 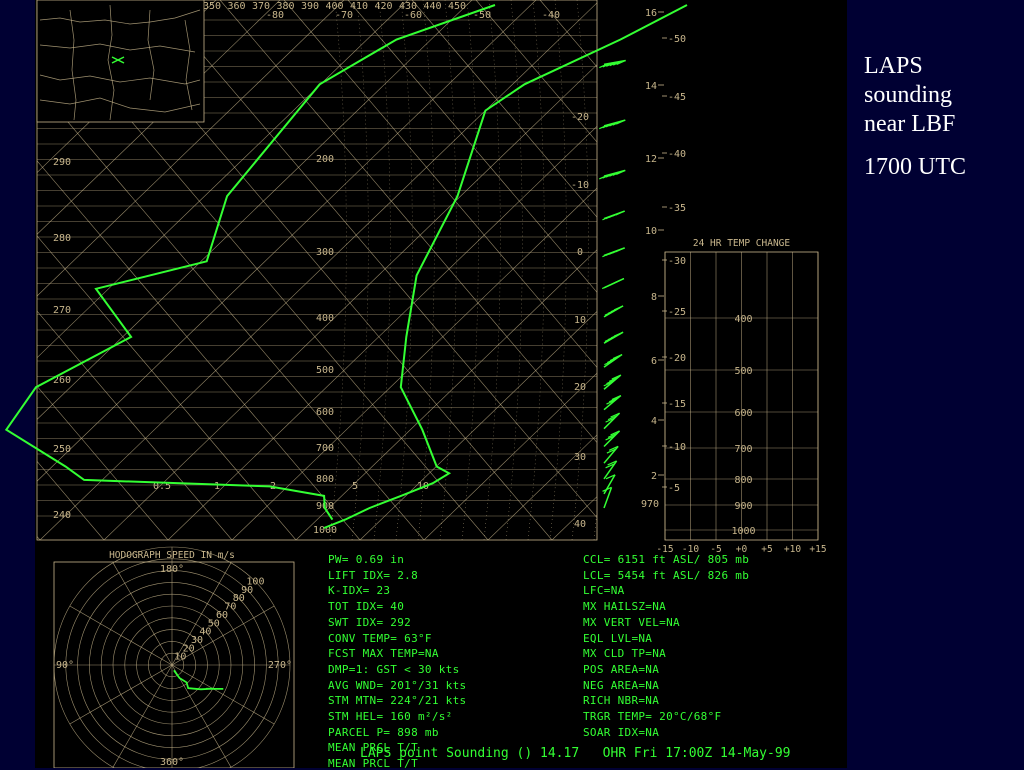 What do you see at coordinates (766, 549) in the screenshot?
I see `temp-change-xtick: +5` at bounding box center [766, 549].